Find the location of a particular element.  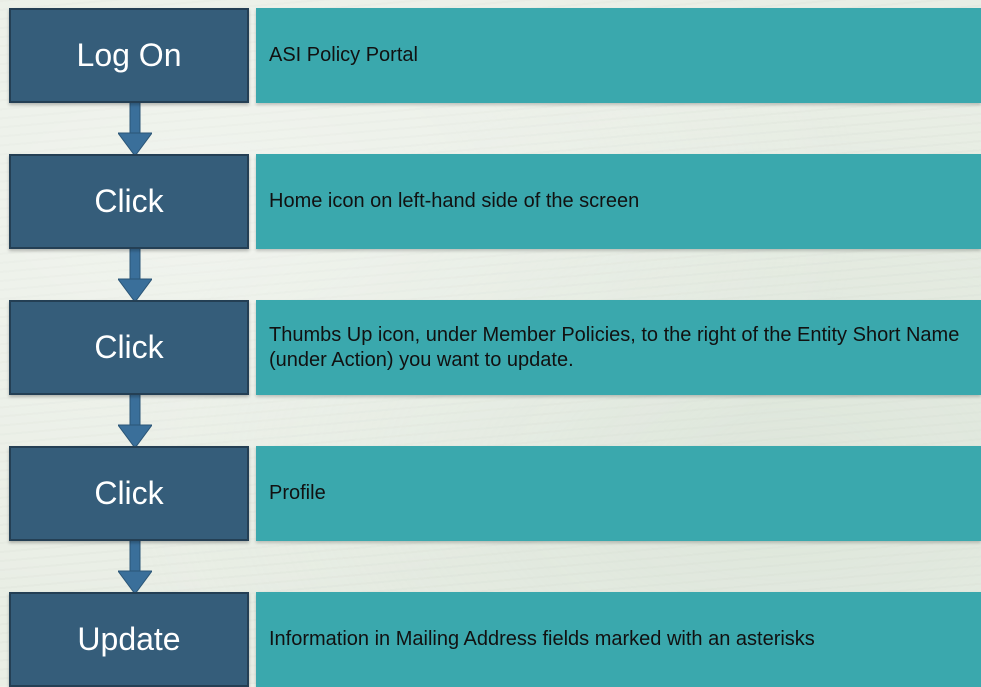

step-description: ASI Policy Portal is located at coordinates (618, 55).